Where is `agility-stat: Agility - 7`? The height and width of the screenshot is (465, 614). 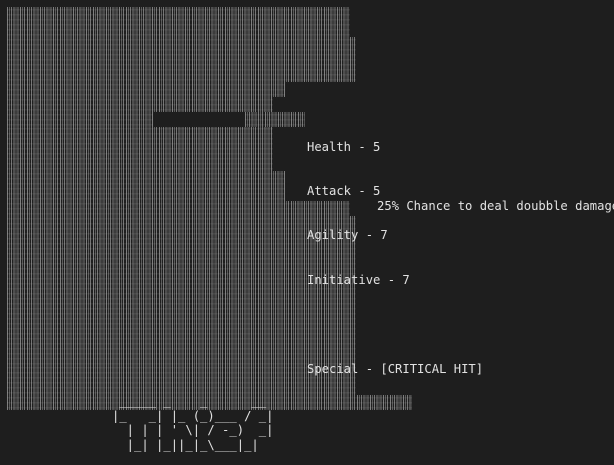
agility-stat: Agility - 7 is located at coordinates (347, 235).